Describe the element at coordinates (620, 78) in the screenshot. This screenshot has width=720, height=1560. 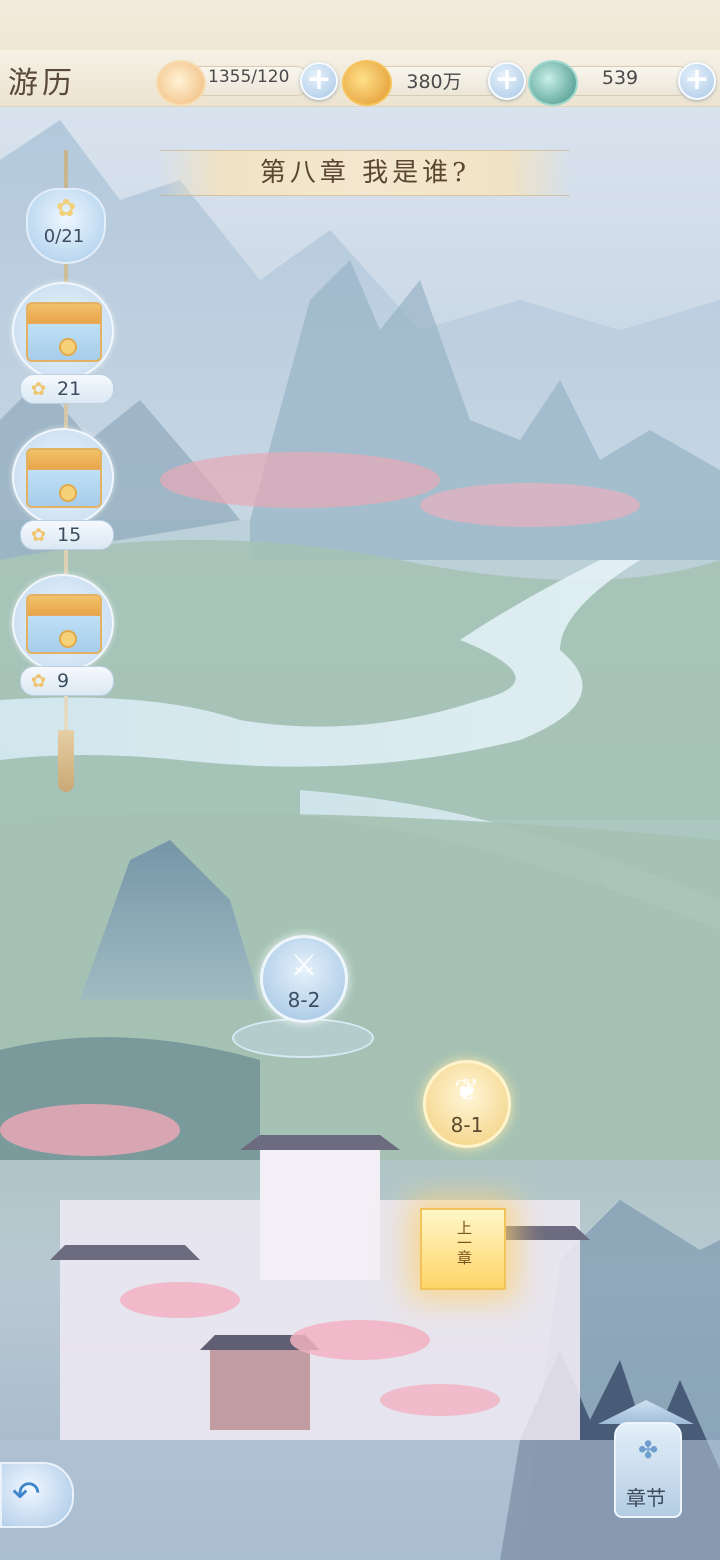
I see `jade-value: 539` at that location.